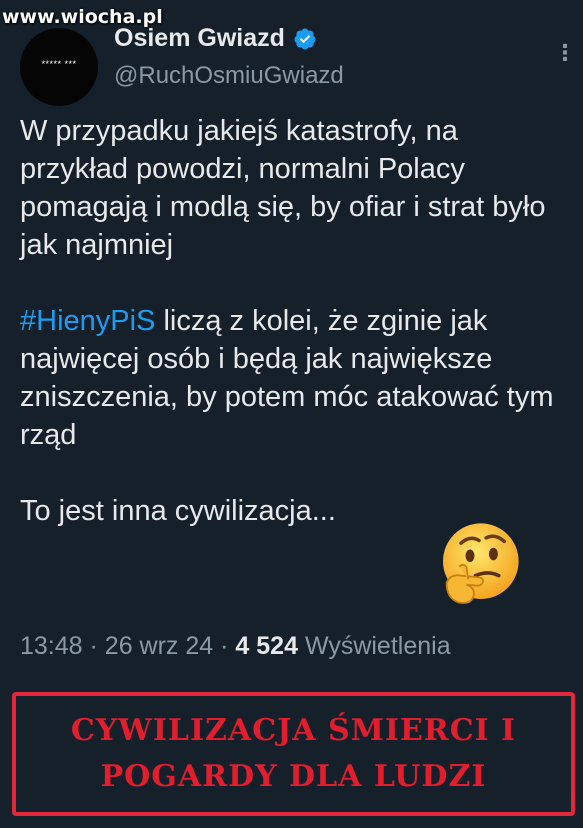 The image size is (583, 828). Describe the element at coordinates (305, 38) in the screenshot. I see `verified-badge-icon` at that location.